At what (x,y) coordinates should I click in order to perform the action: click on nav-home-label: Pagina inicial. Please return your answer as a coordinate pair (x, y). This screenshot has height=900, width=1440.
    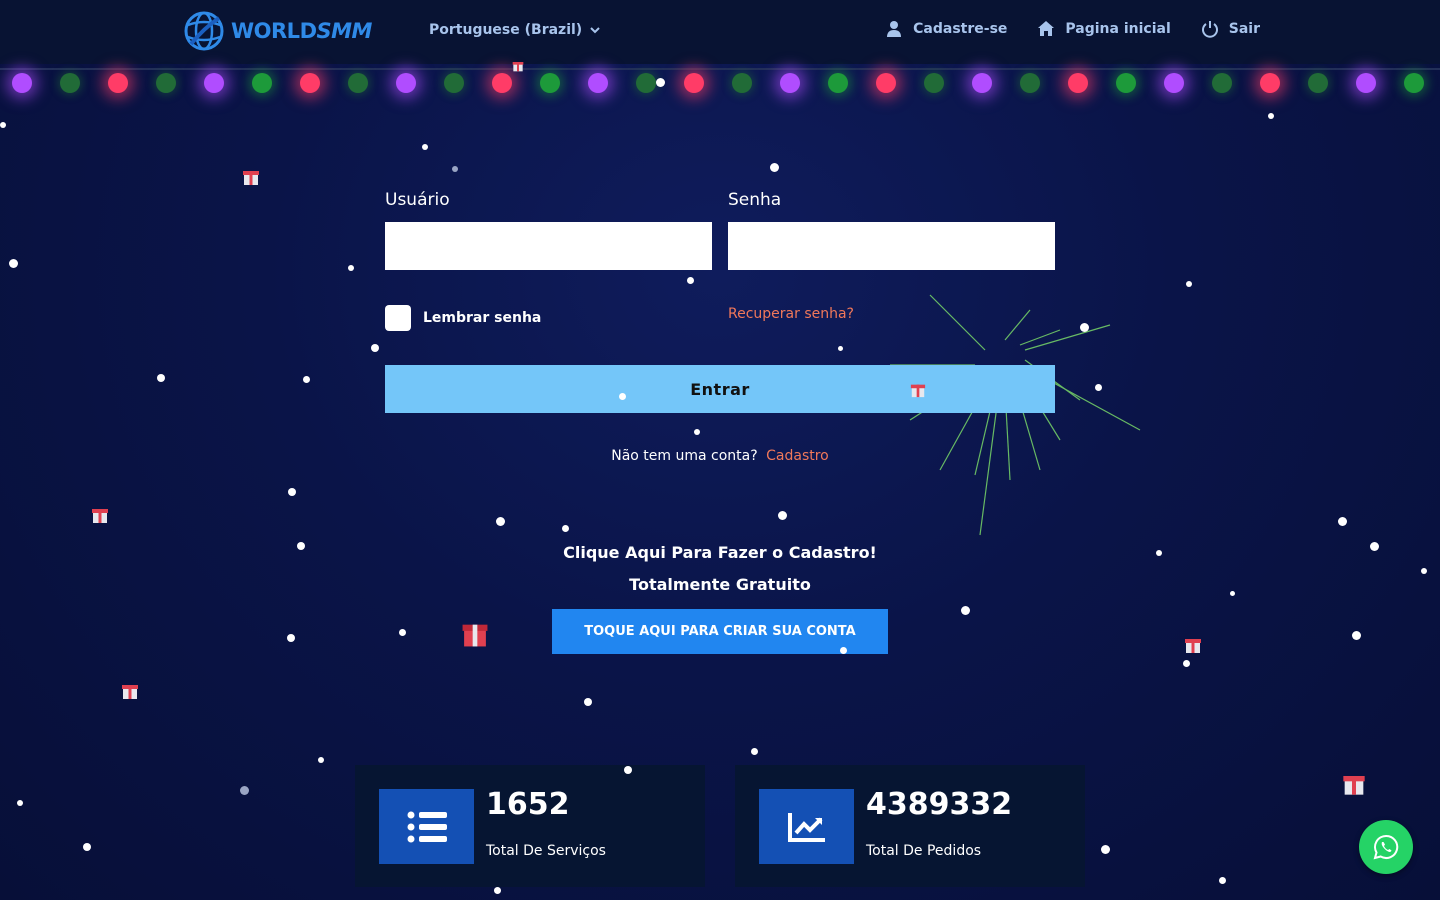
    Looking at the image, I should click on (1118, 29).